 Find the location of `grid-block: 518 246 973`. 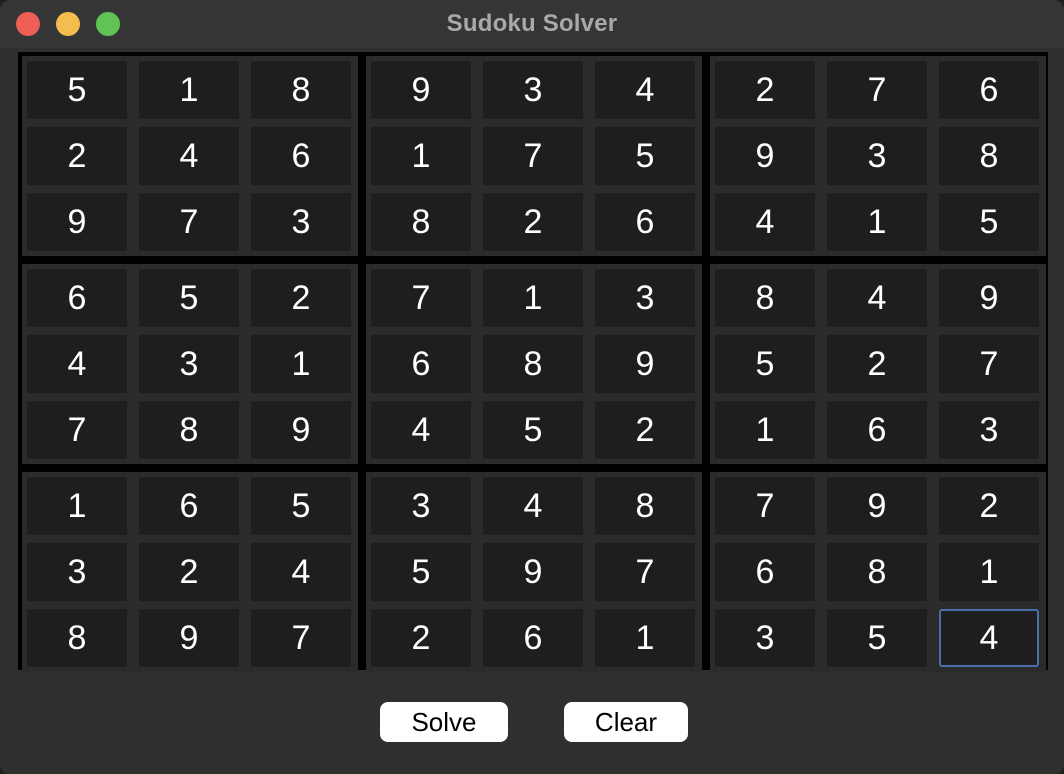

grid-block: 518 246 973 is located at coordinates (190, 156).